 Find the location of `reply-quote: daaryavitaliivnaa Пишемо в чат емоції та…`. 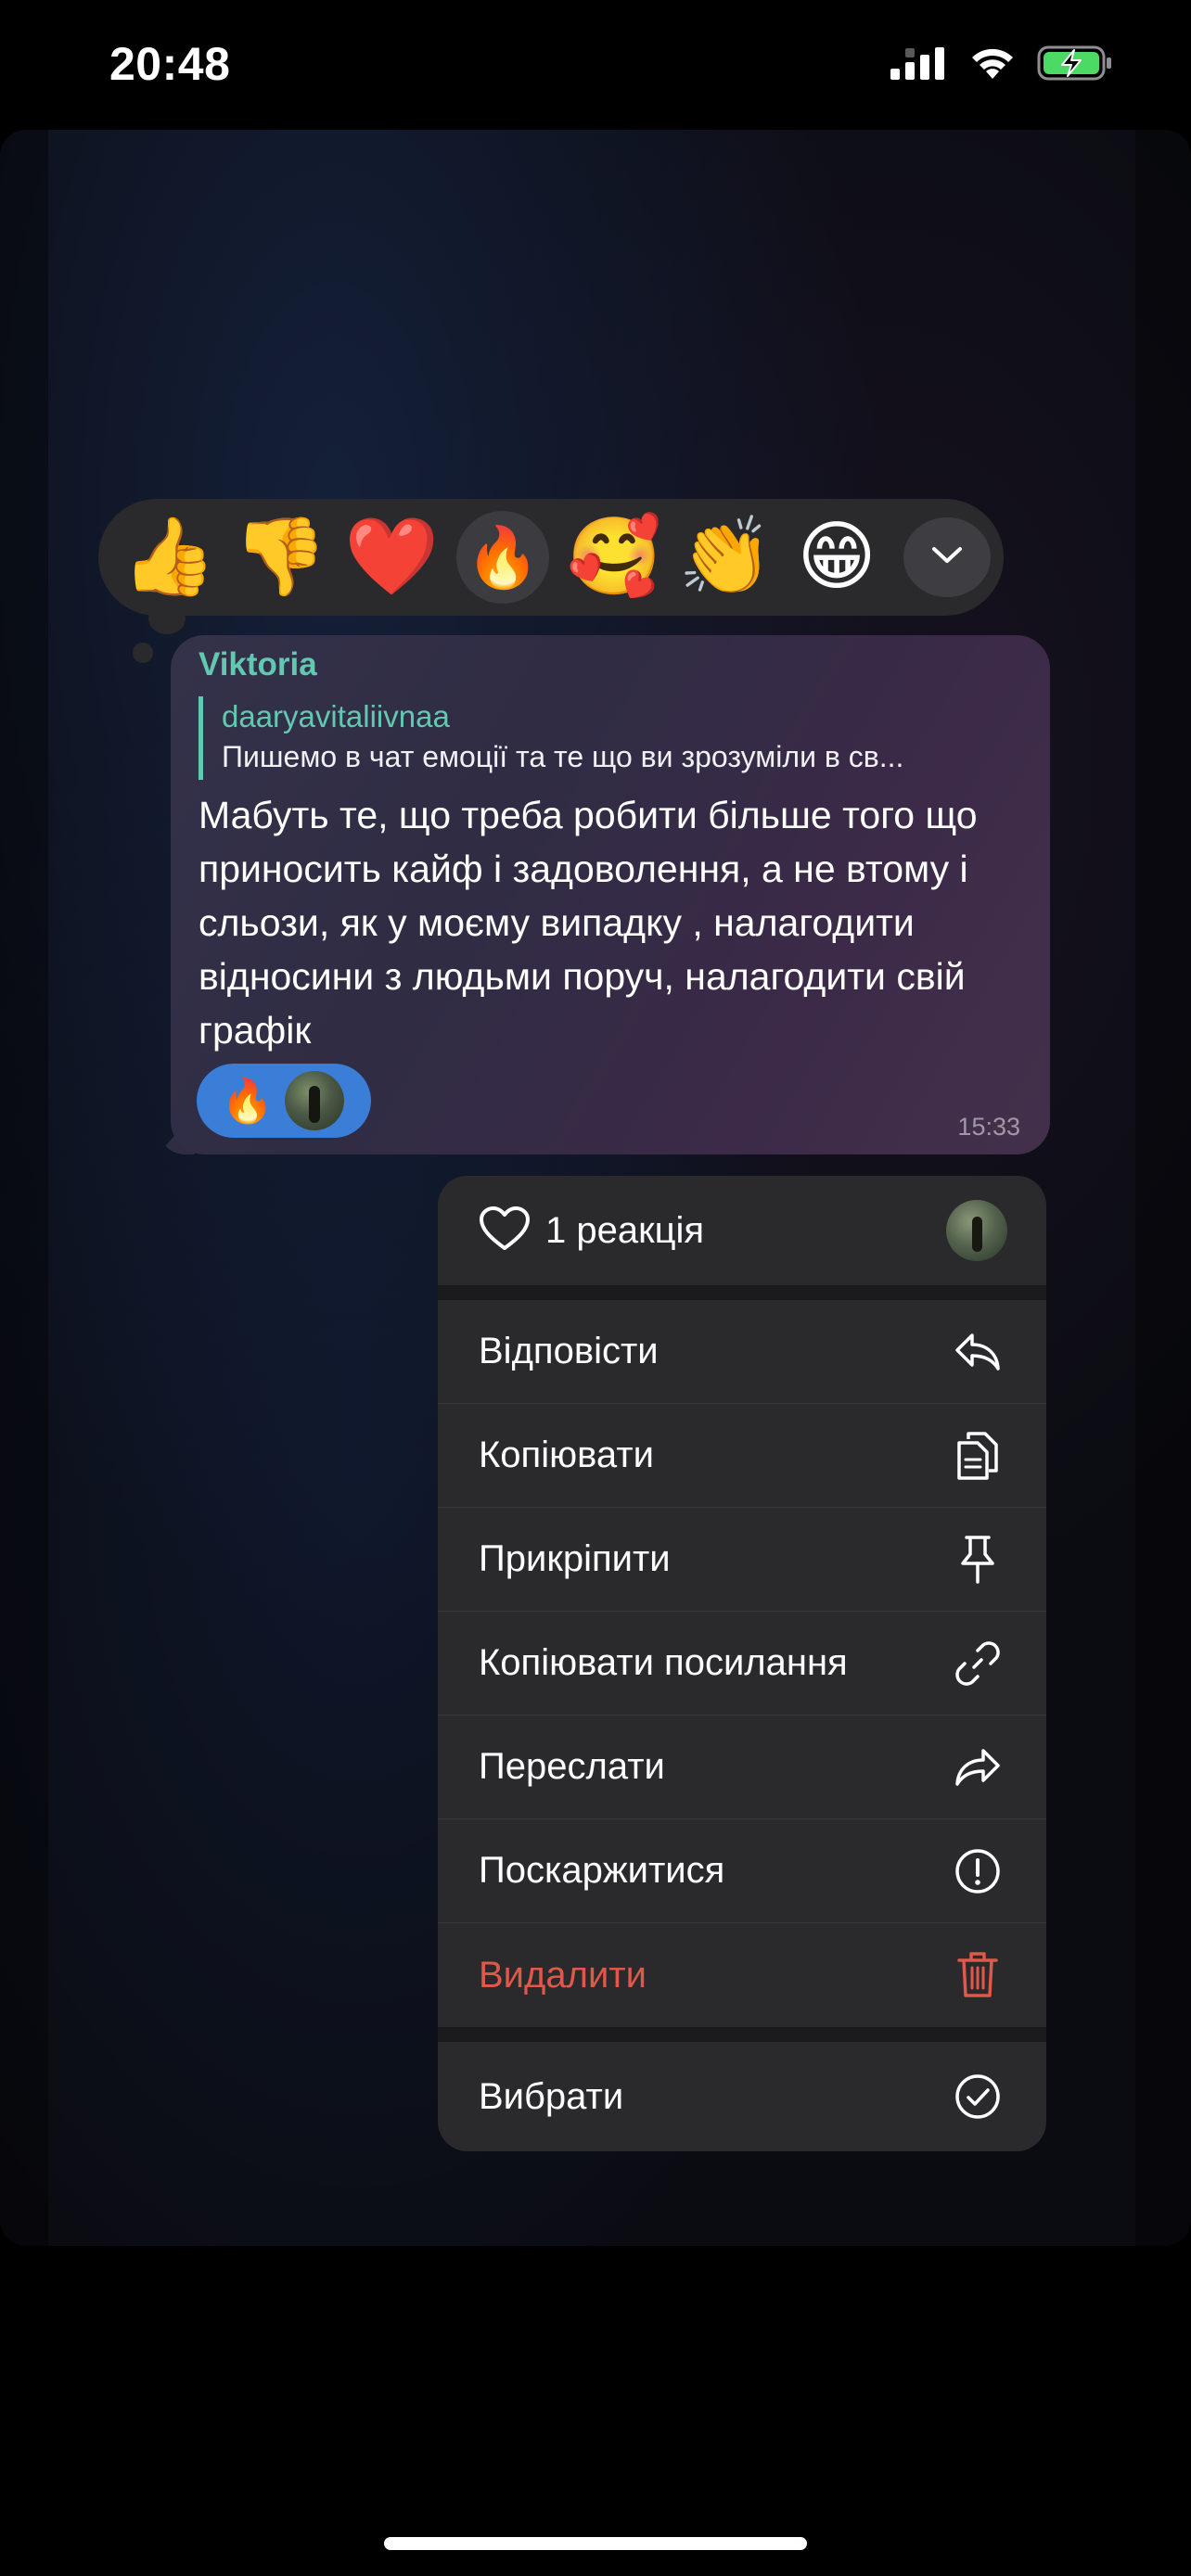

reply-quote: daaryavitaliivnaa Пишемо в чат емоції та… is located at coordinates (606, 738).